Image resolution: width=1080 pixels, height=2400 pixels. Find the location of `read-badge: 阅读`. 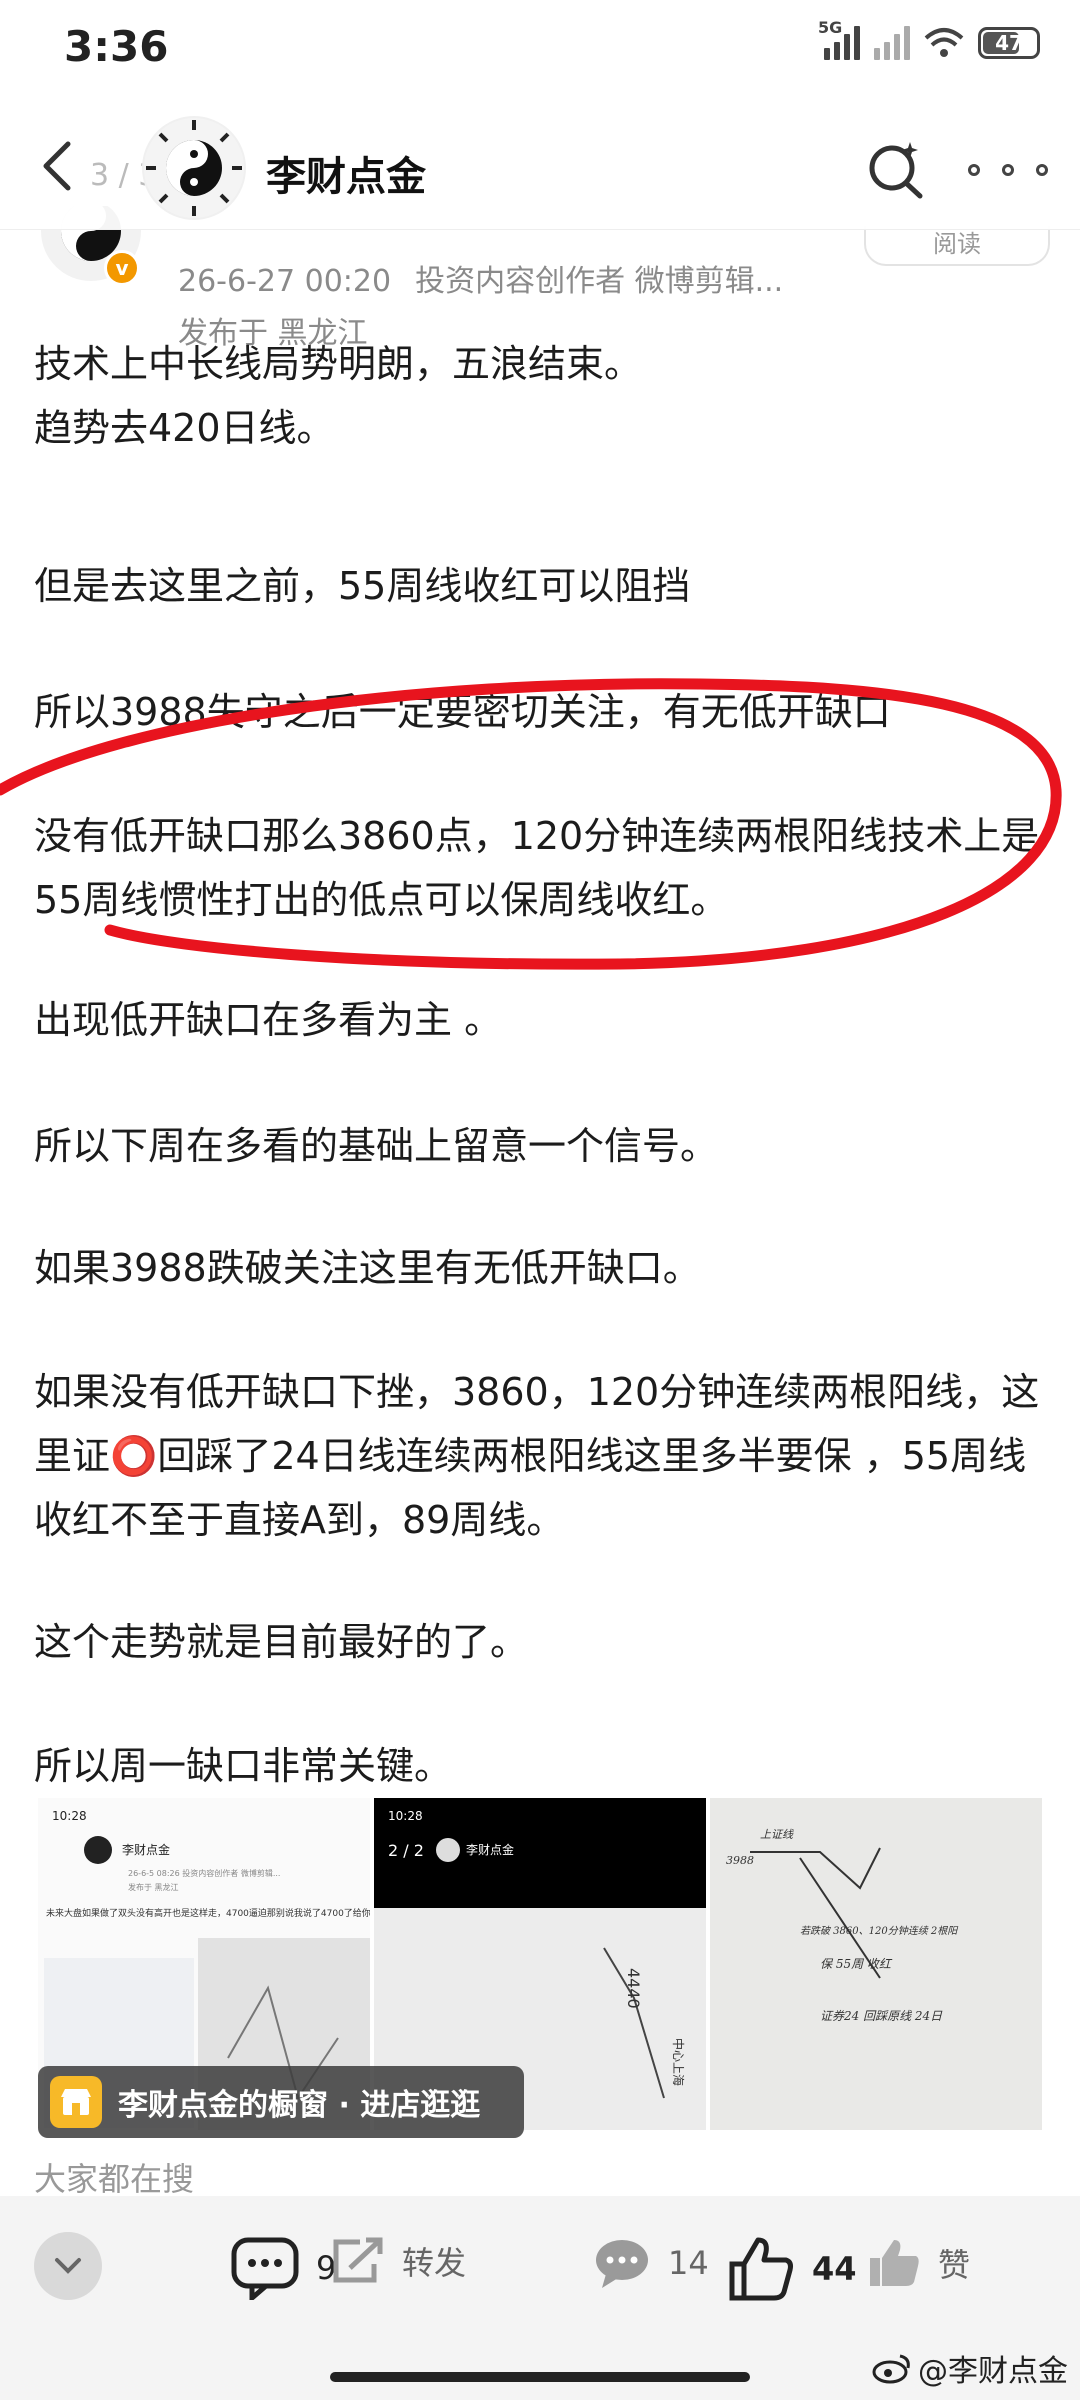

read-badge: 阅读 is located at coordinates (957, 246).